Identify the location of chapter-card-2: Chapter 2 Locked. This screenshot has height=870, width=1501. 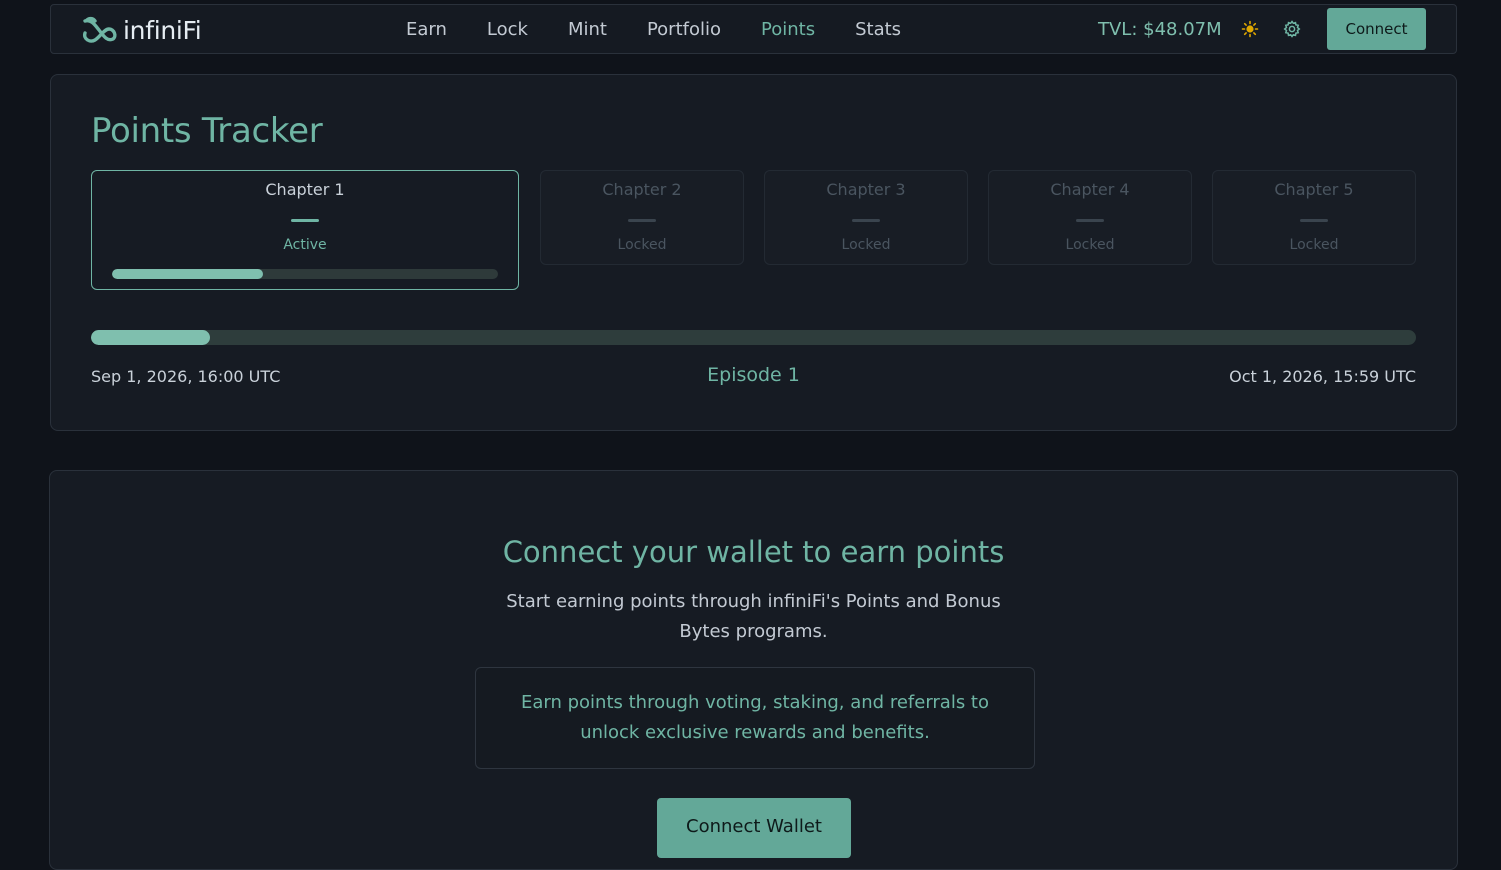
(642, 217).